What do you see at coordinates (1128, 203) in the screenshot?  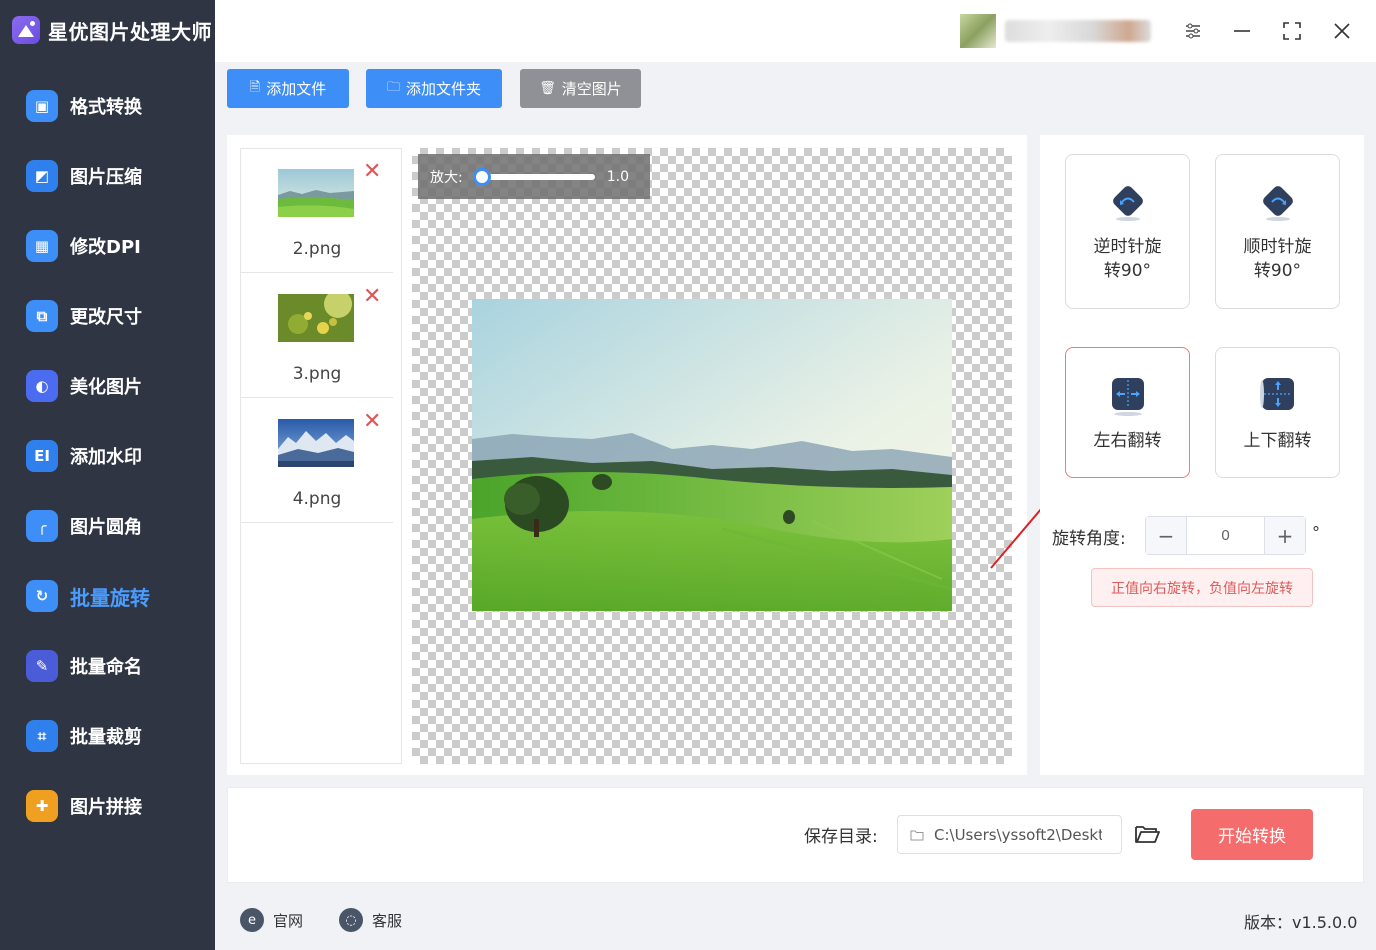 I see `rotate-ccw-icon` at bounding box center [1128, 203].